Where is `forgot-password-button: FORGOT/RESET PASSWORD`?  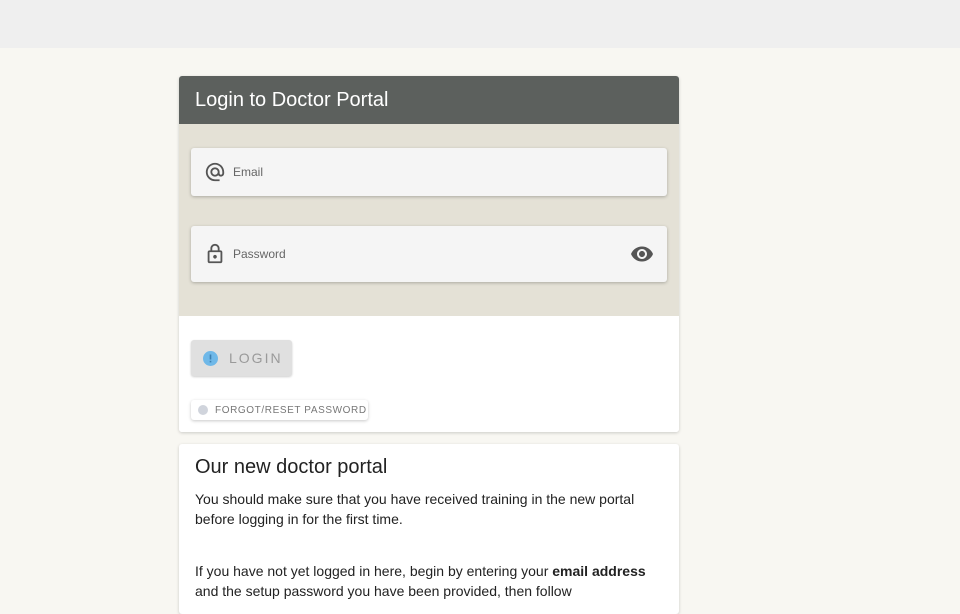 forgot-password-button: FORGOT/RESET PASSWORD is located at coordinates (279, 410).